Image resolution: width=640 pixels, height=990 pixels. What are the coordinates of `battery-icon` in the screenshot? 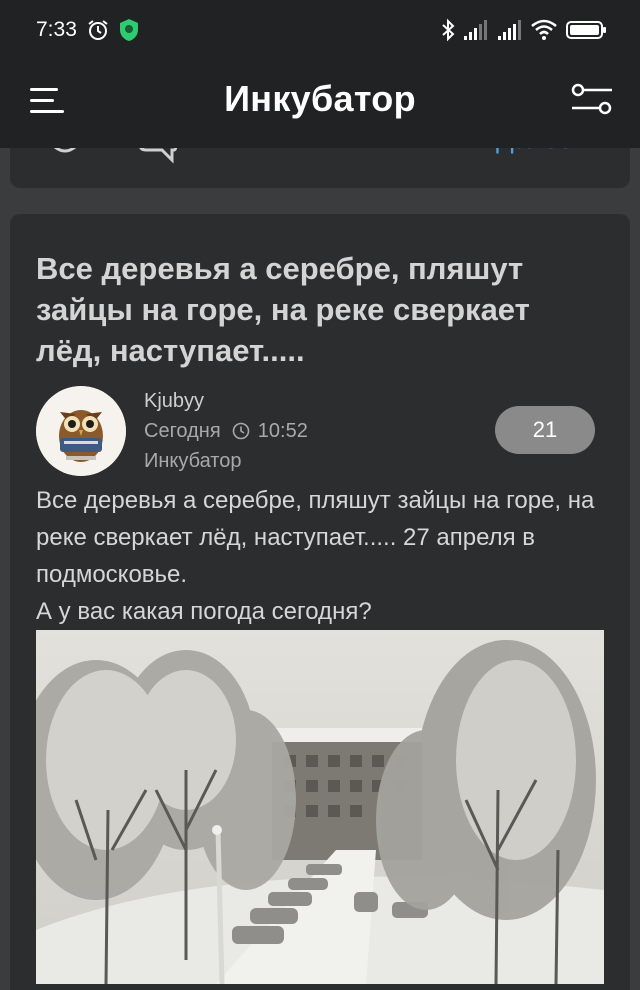 It's located at (586, 30).